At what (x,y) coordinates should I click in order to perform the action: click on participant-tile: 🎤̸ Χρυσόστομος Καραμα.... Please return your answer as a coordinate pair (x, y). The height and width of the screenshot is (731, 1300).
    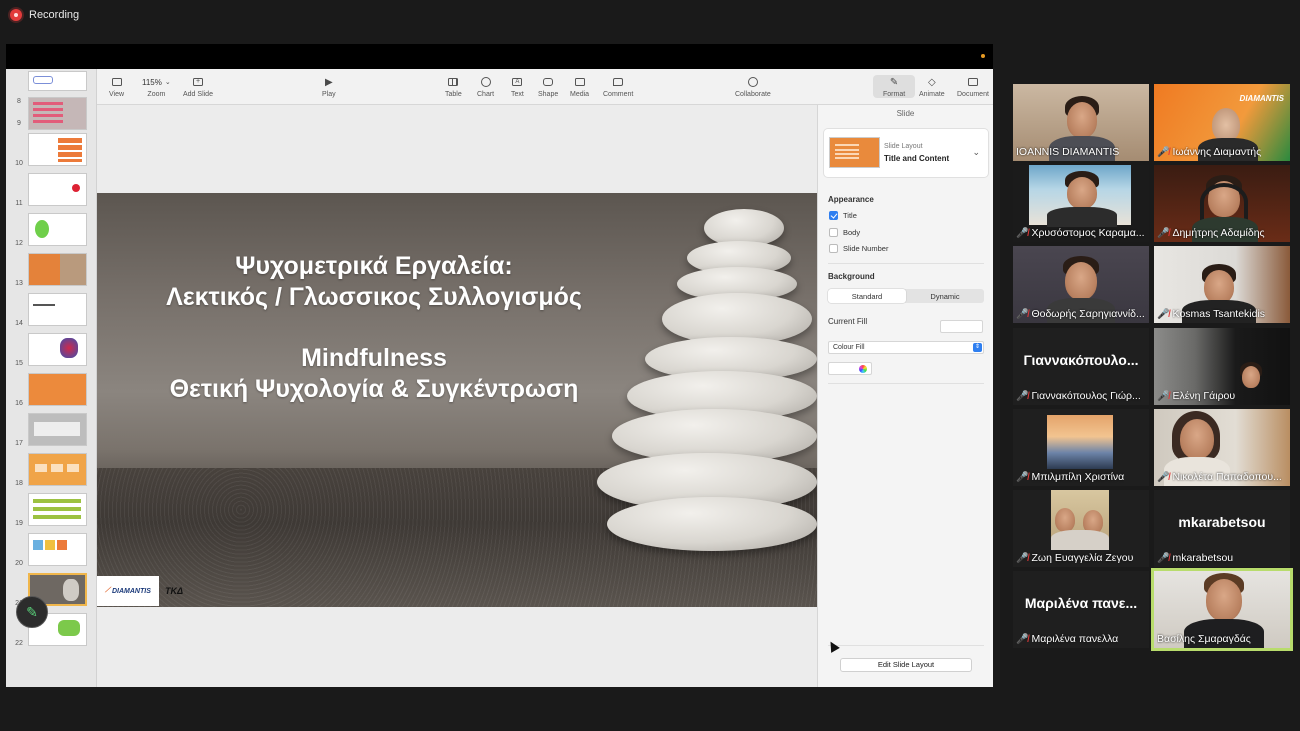
    Looking at the image, I should click on (1081, 203).